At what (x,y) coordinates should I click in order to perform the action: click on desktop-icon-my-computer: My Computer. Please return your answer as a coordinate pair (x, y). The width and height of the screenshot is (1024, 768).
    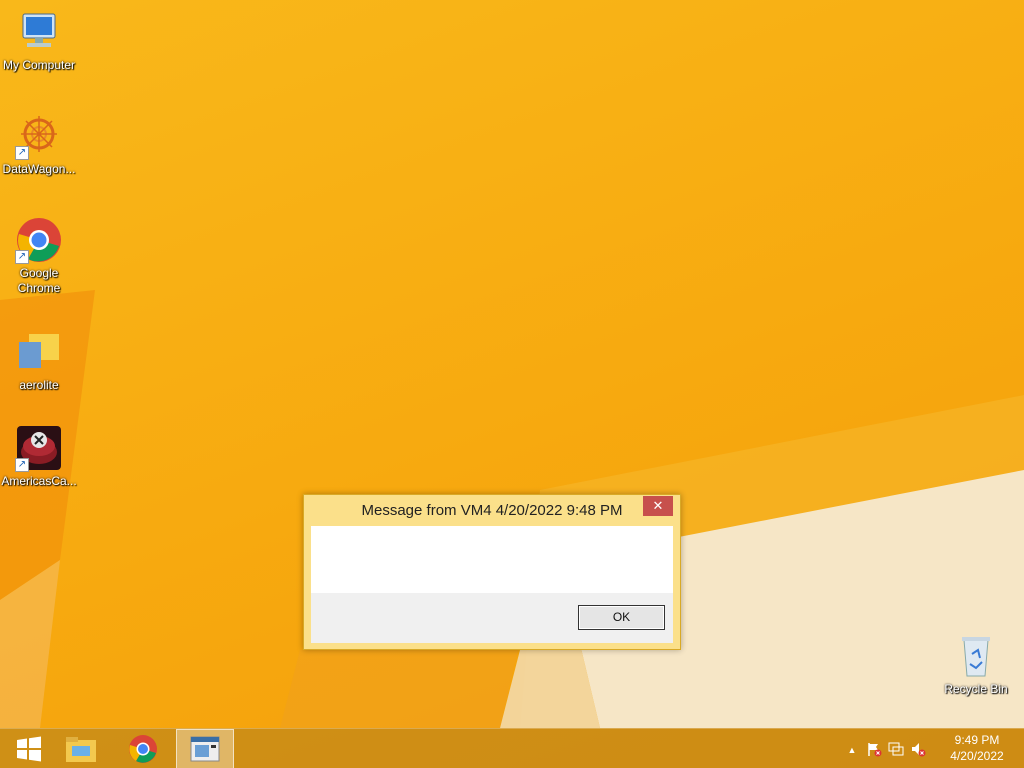
    Looking at the image, I should click on (39, 40).